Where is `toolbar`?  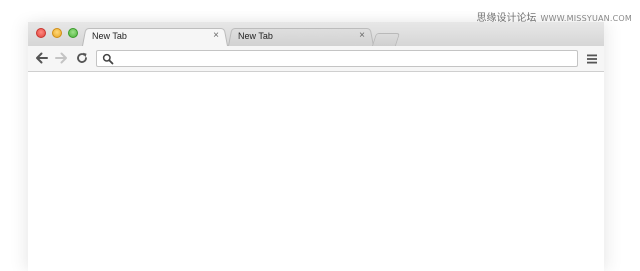
toolbar is located at coordinates (316, 59).